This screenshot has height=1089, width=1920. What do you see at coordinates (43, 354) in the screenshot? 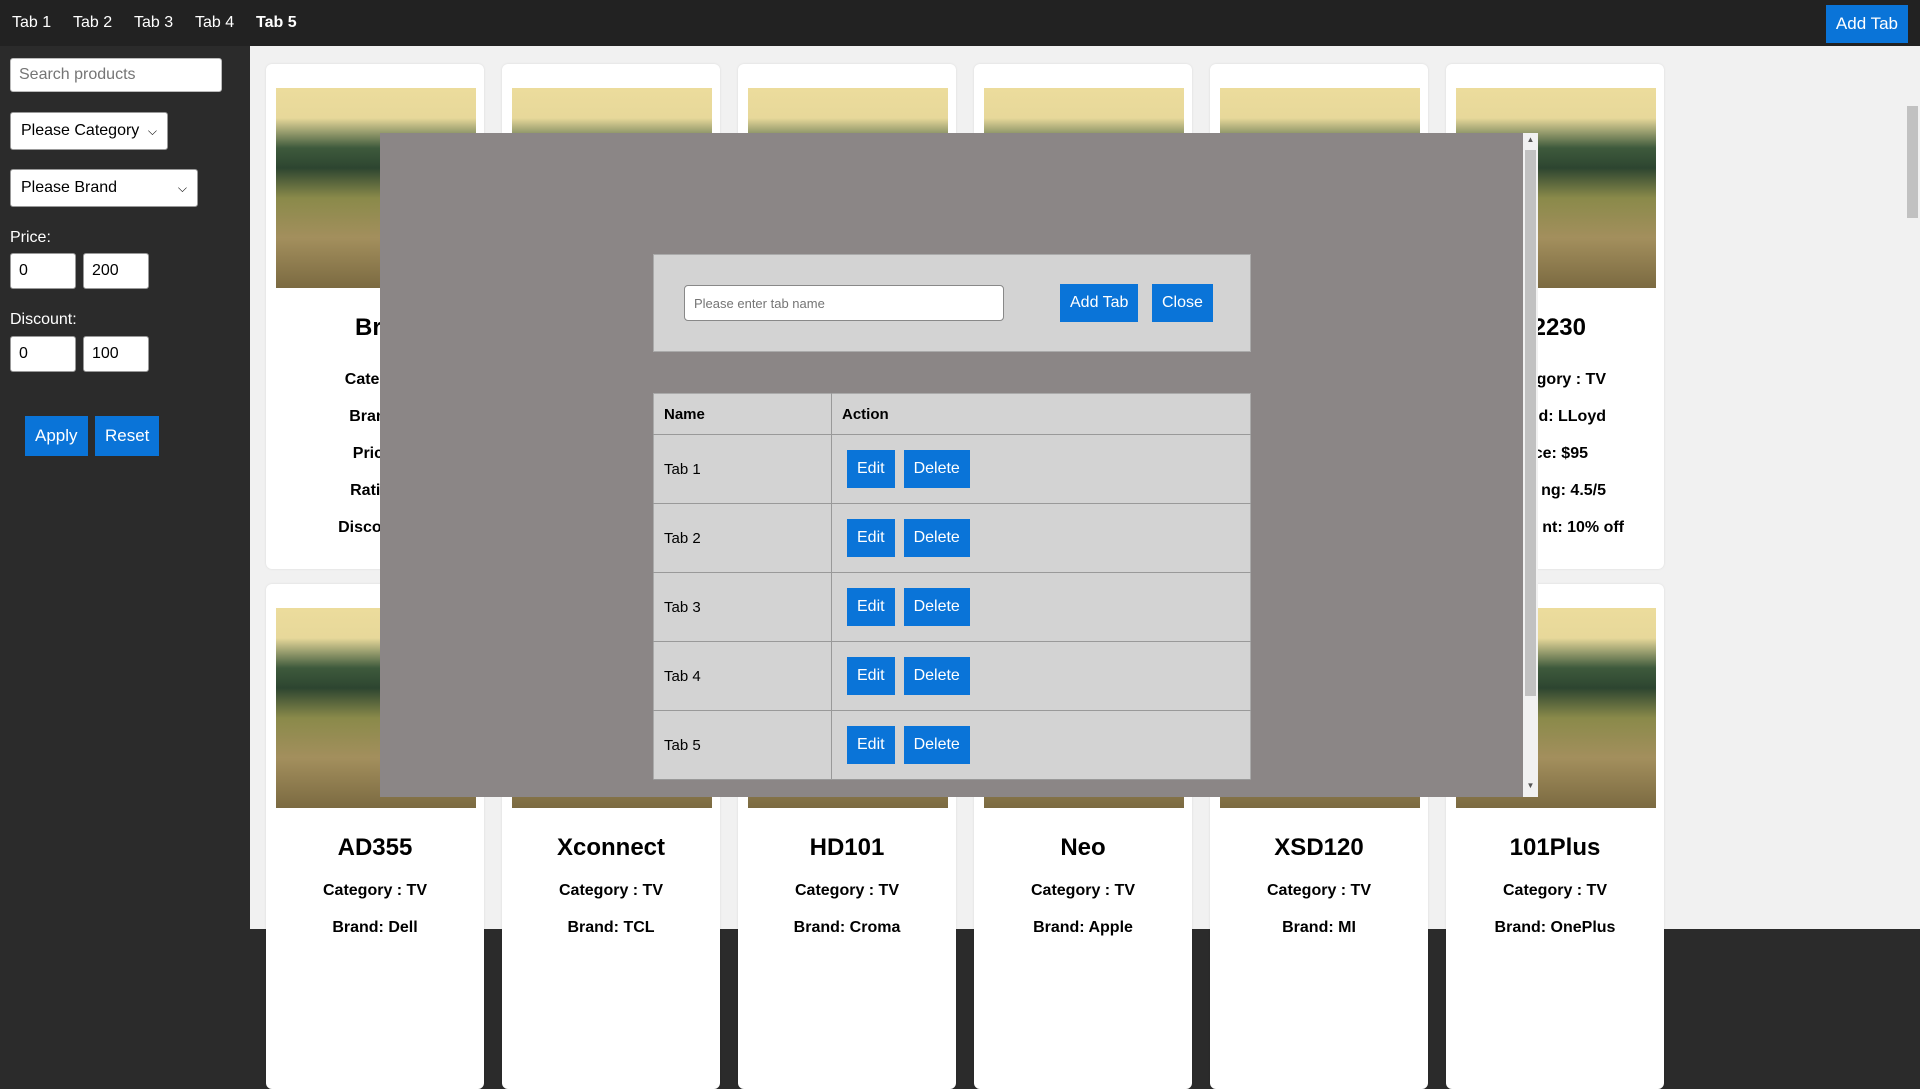
I see `discount-min-input: 0` at bounding box center [43, 354].